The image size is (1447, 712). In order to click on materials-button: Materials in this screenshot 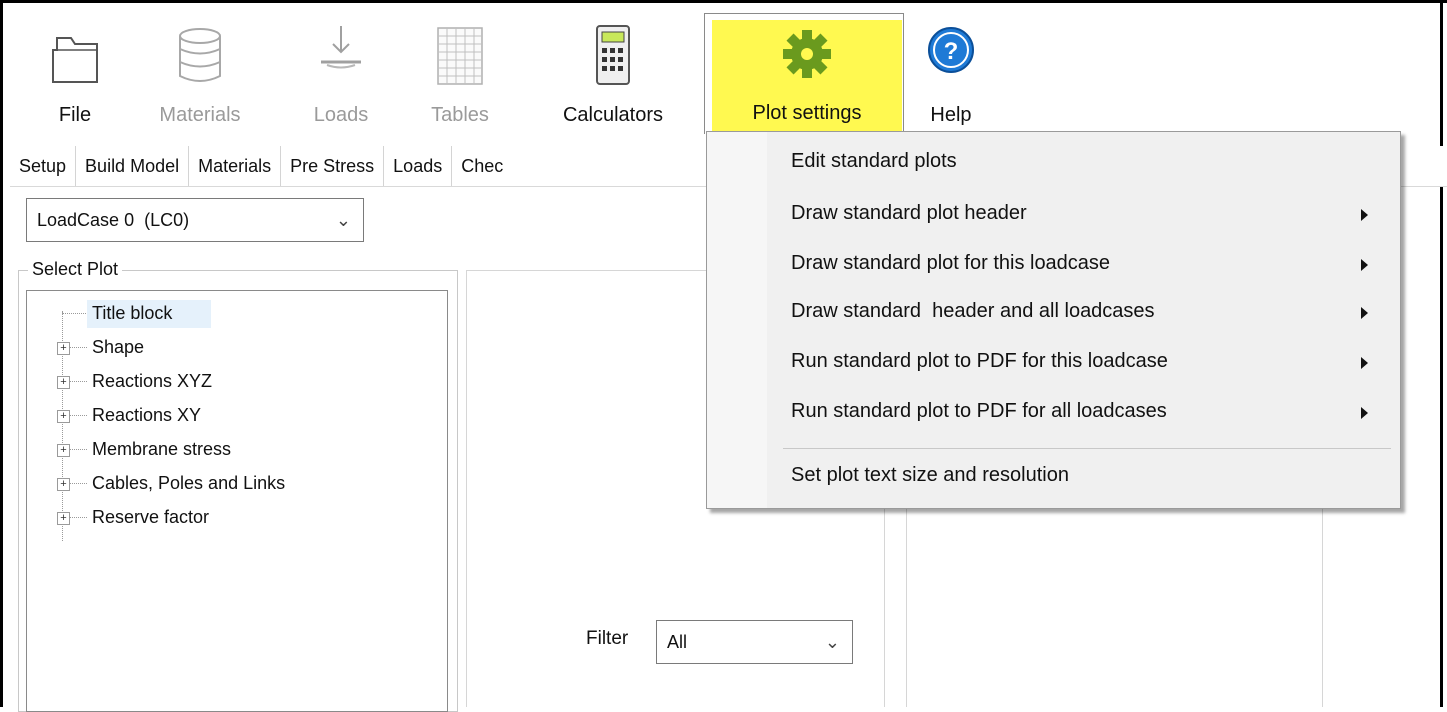, I will do `click(200, 73)`.